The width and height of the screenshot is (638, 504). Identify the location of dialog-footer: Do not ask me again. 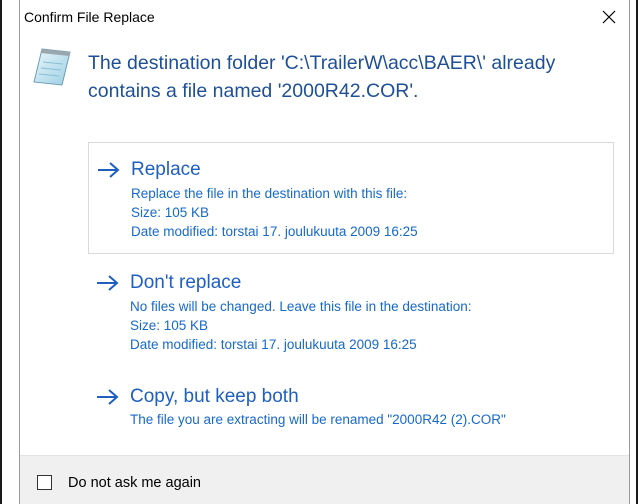
(324, 479).